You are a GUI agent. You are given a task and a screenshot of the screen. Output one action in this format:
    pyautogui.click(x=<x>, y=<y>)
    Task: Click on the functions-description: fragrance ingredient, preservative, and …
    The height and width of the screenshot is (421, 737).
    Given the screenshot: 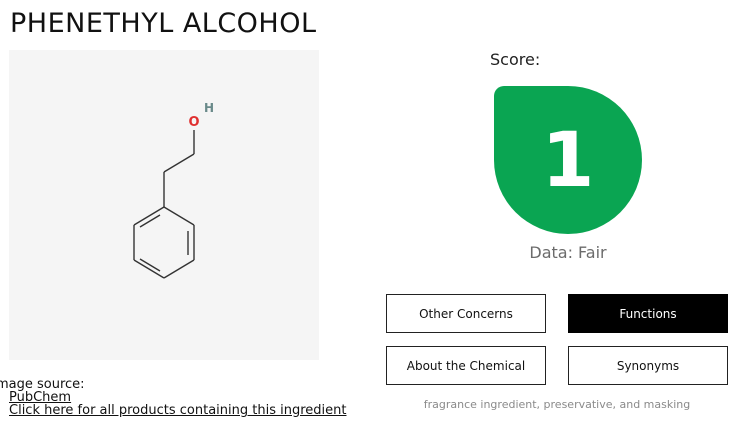 What is the action you would take?
    pyautogui.click(x=557, y=404)
    